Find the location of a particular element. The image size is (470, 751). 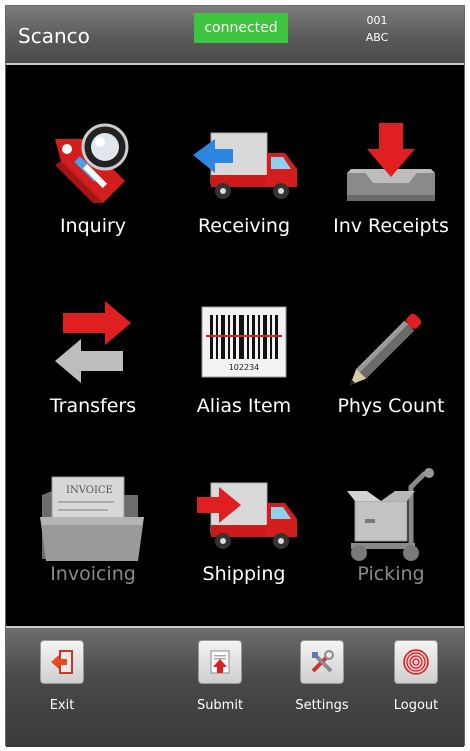

exit-label: Exit is located at coordinates (62, 705).